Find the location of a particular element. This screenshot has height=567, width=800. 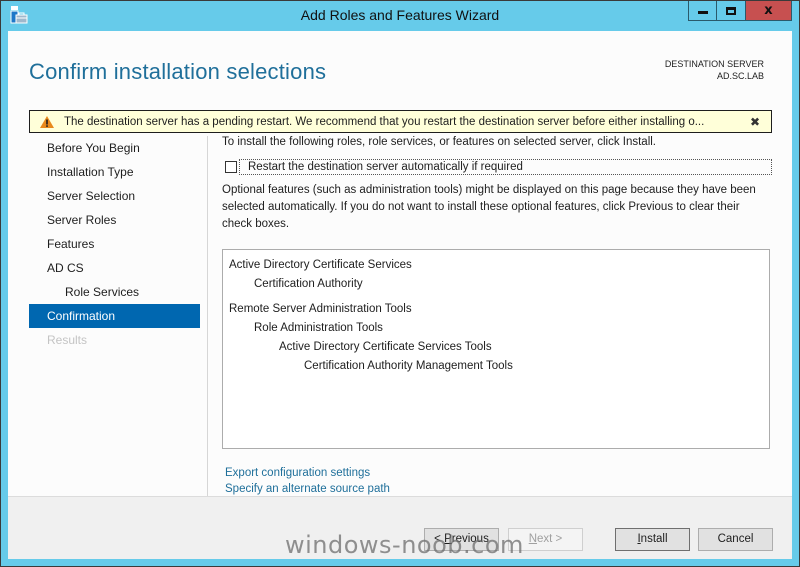

window-title: Add Roles and Features Wizard is located at coordinates (400, 15).